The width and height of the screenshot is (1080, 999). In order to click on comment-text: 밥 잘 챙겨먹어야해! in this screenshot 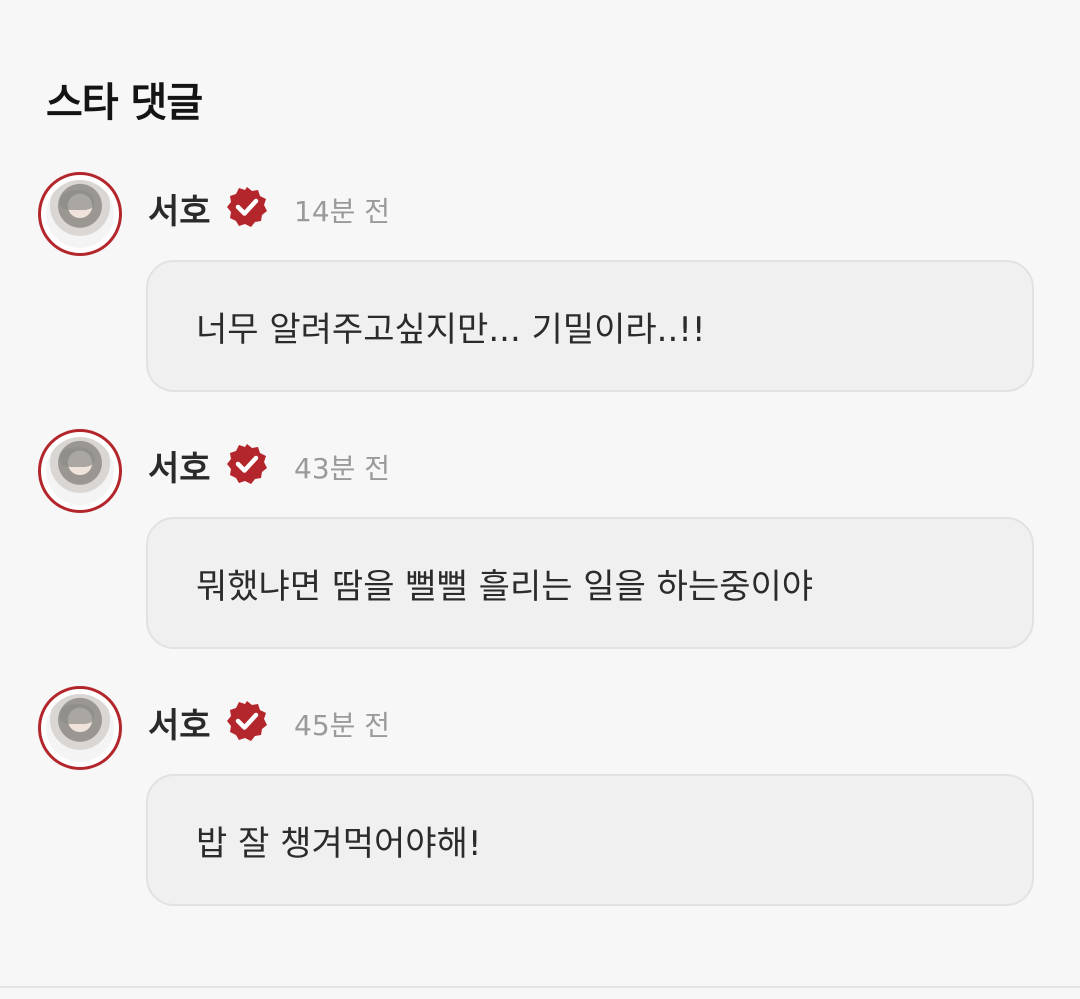, I will do `click(339, 843)`.